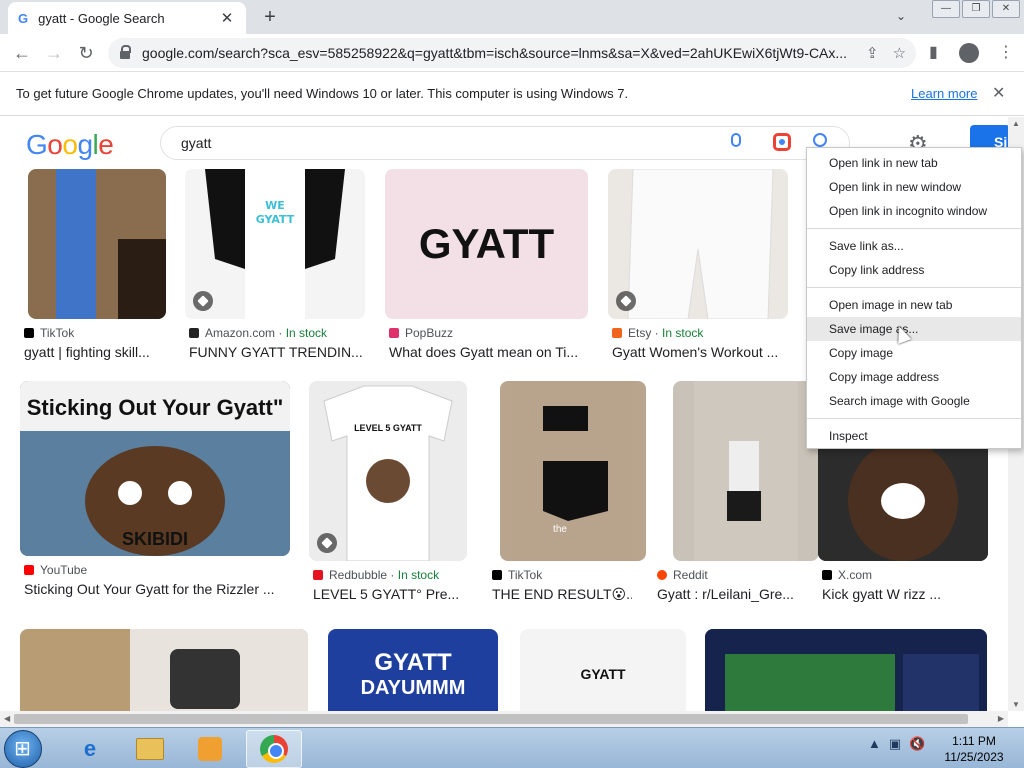  What do you see at coordinates (974, 749) in the screenshot?
I see `system-clock: 1:11 PM 11/25/2023` at bounding box center [974, 749].